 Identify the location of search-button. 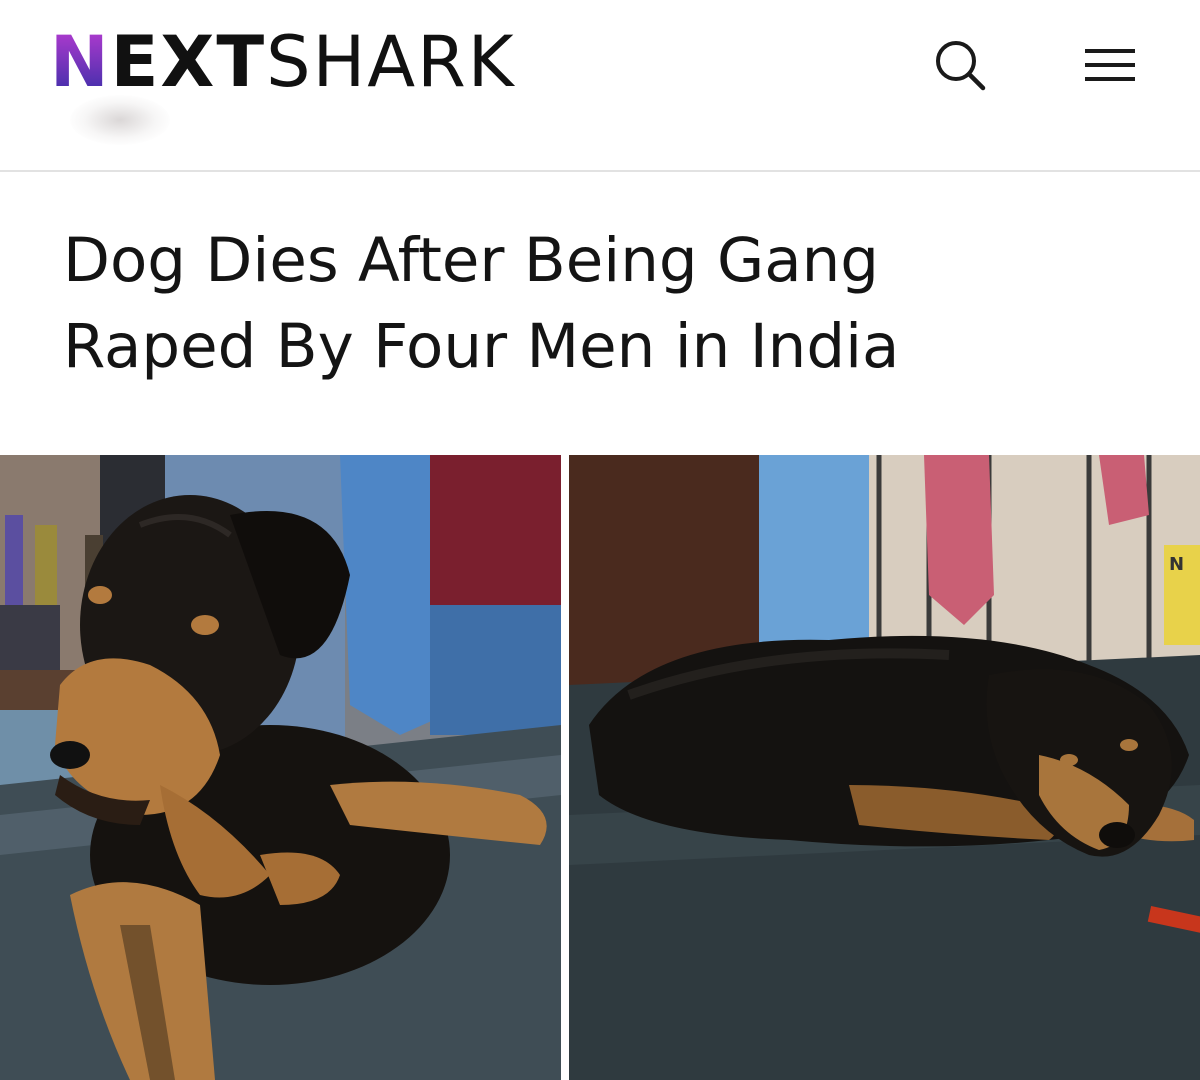
(960, 65).